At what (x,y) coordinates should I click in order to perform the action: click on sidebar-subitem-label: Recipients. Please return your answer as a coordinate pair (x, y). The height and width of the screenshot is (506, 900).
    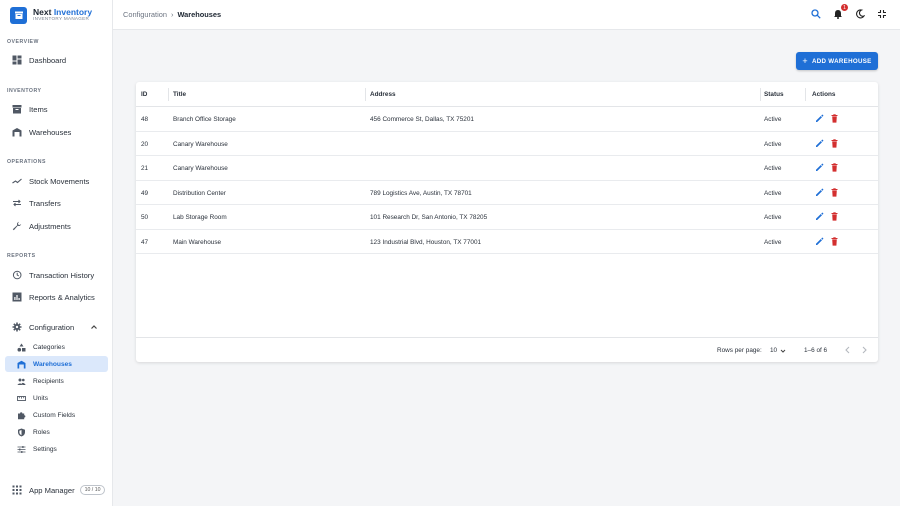
    Looking at the image, I should click on (48, 381).